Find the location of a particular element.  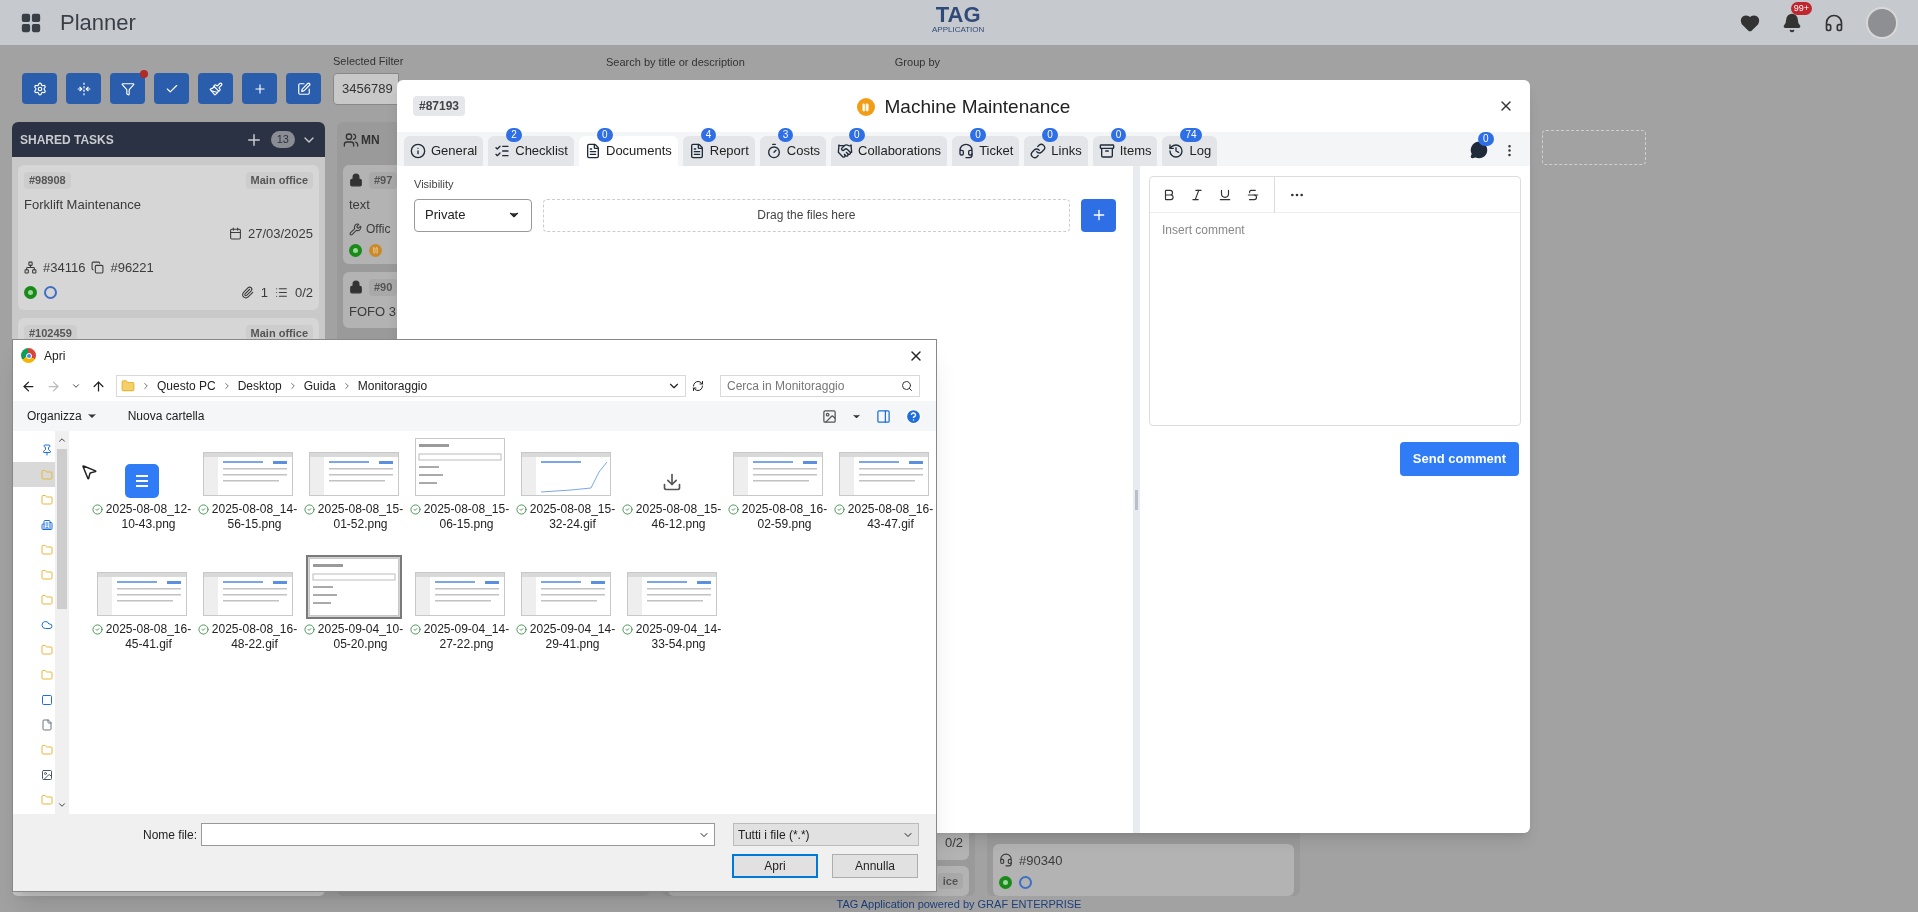

notification-badge: 99+ is located at coordinates (1801, 8).